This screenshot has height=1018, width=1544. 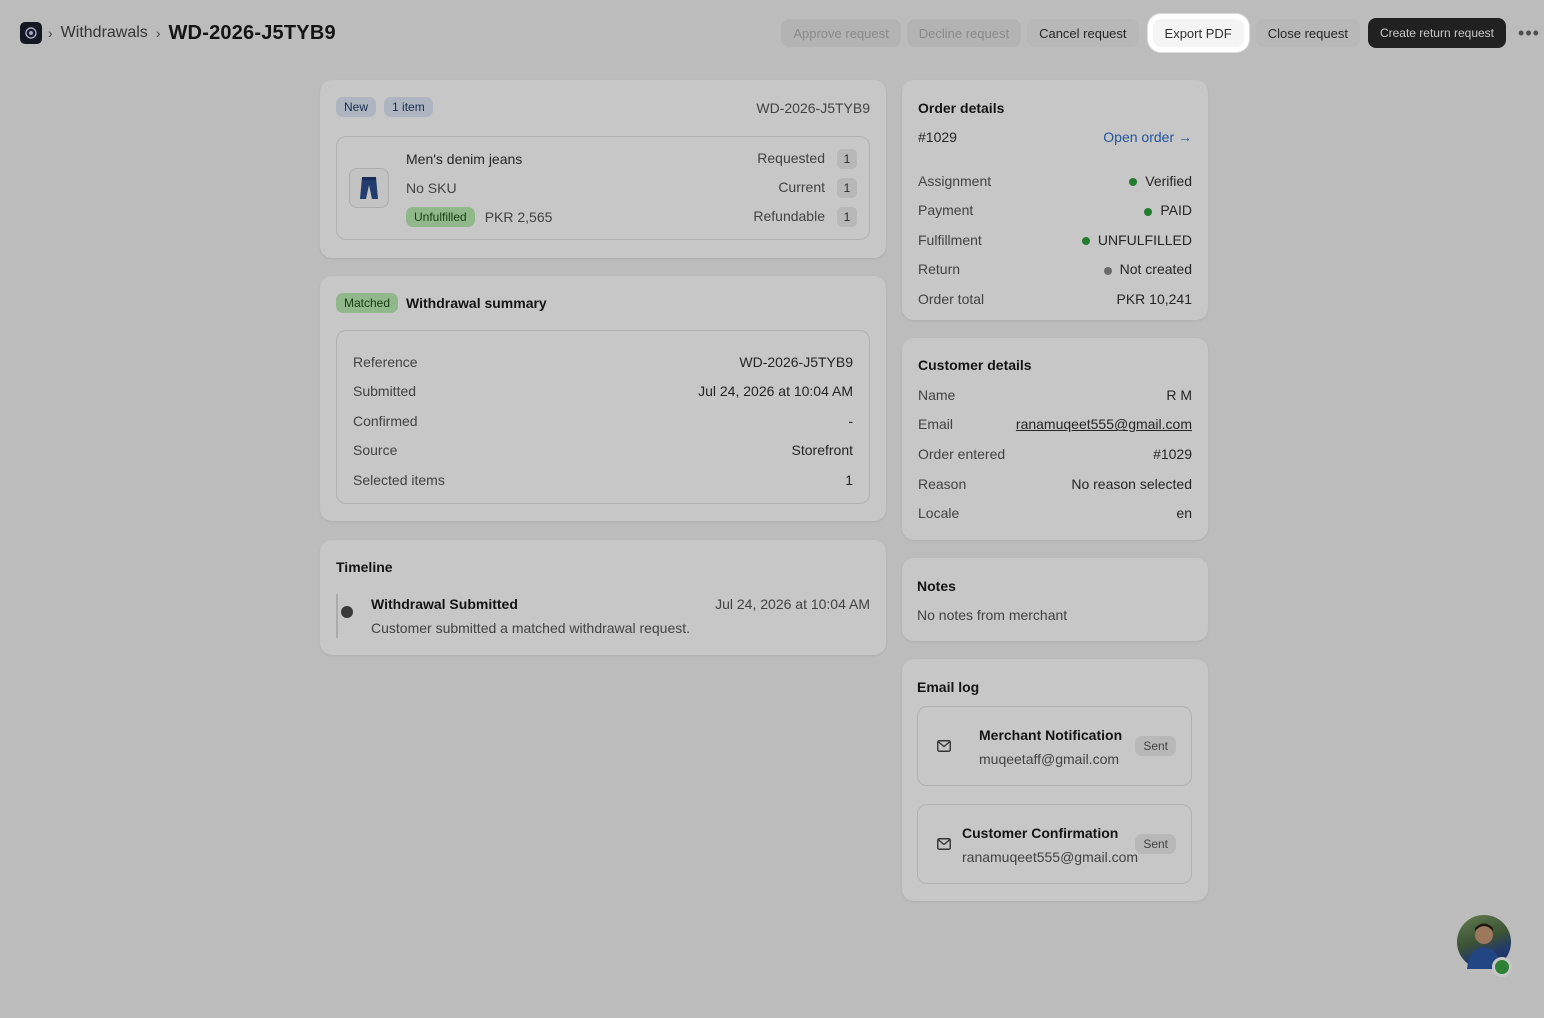 What do you see at coordinates (1049, 759) in the screenshot?
I see `email-log-entry-address: muqeetaff@gmail.com` at bounding box center [1049, 759].